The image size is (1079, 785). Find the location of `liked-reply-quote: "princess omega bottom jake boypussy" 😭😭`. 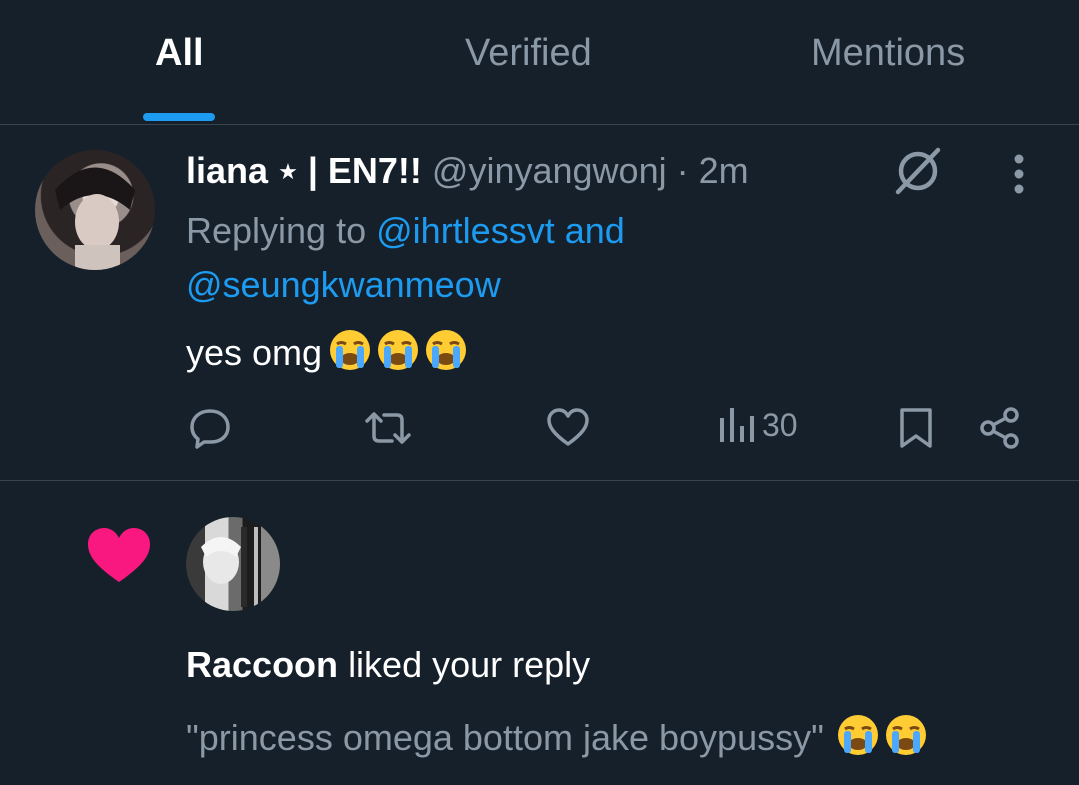

liked-reply-quote: "princess omega bottom jake boypussy" 😭😭 is located at coordinates (558, 736).